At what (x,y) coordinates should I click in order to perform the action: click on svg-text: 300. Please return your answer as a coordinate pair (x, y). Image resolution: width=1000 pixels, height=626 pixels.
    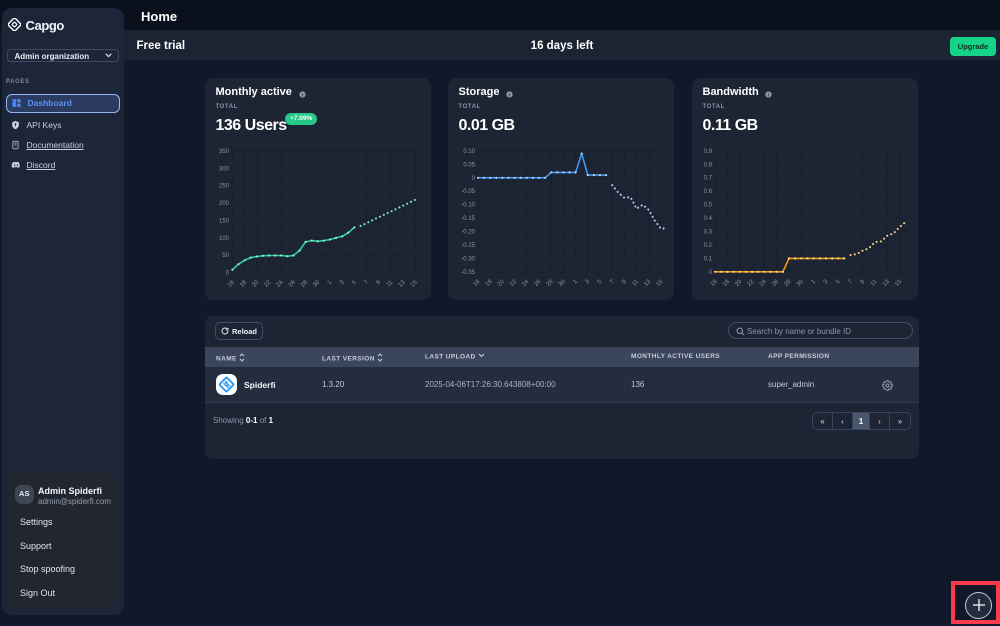
    Looking at the image, I should click on (224, 169).